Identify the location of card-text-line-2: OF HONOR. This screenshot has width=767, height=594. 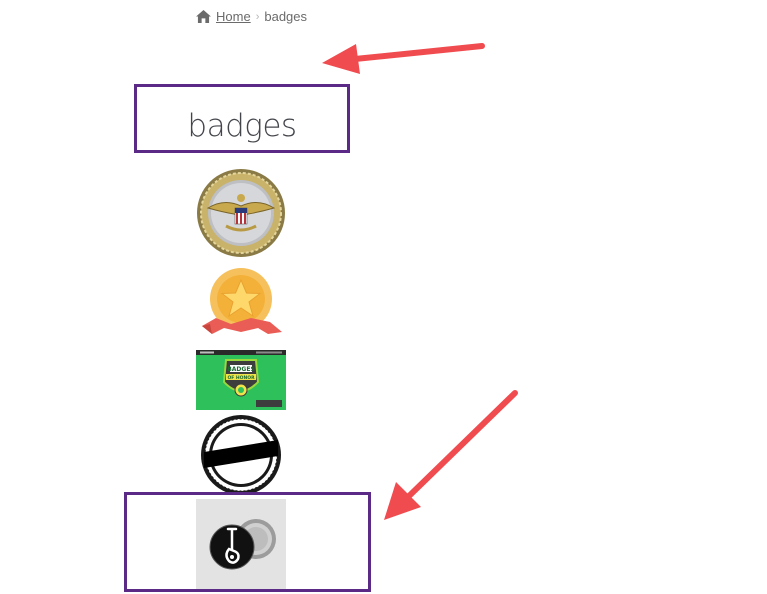
(241, 378).